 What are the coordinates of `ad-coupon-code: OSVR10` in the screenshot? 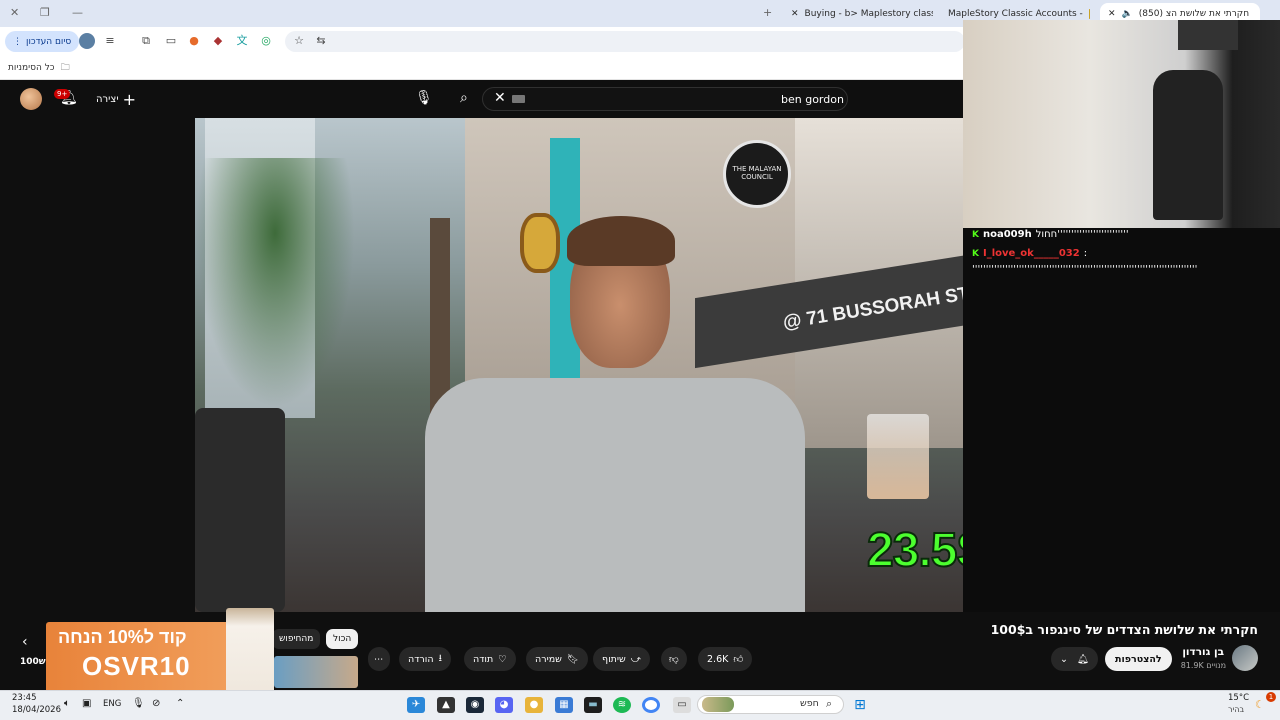 It's located at (136, 666).